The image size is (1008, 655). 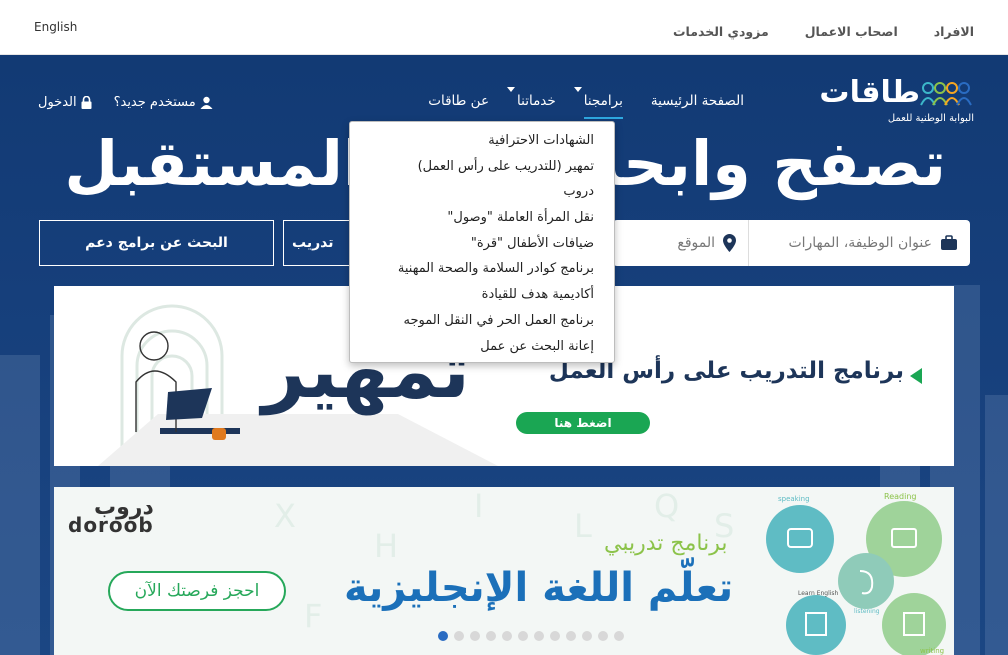 What do you see at coordinates (482, 141) in the screenshot?
I see `dropdown-item-certifications: الشهادات الاحترافية` at bounding box center [482, 141].